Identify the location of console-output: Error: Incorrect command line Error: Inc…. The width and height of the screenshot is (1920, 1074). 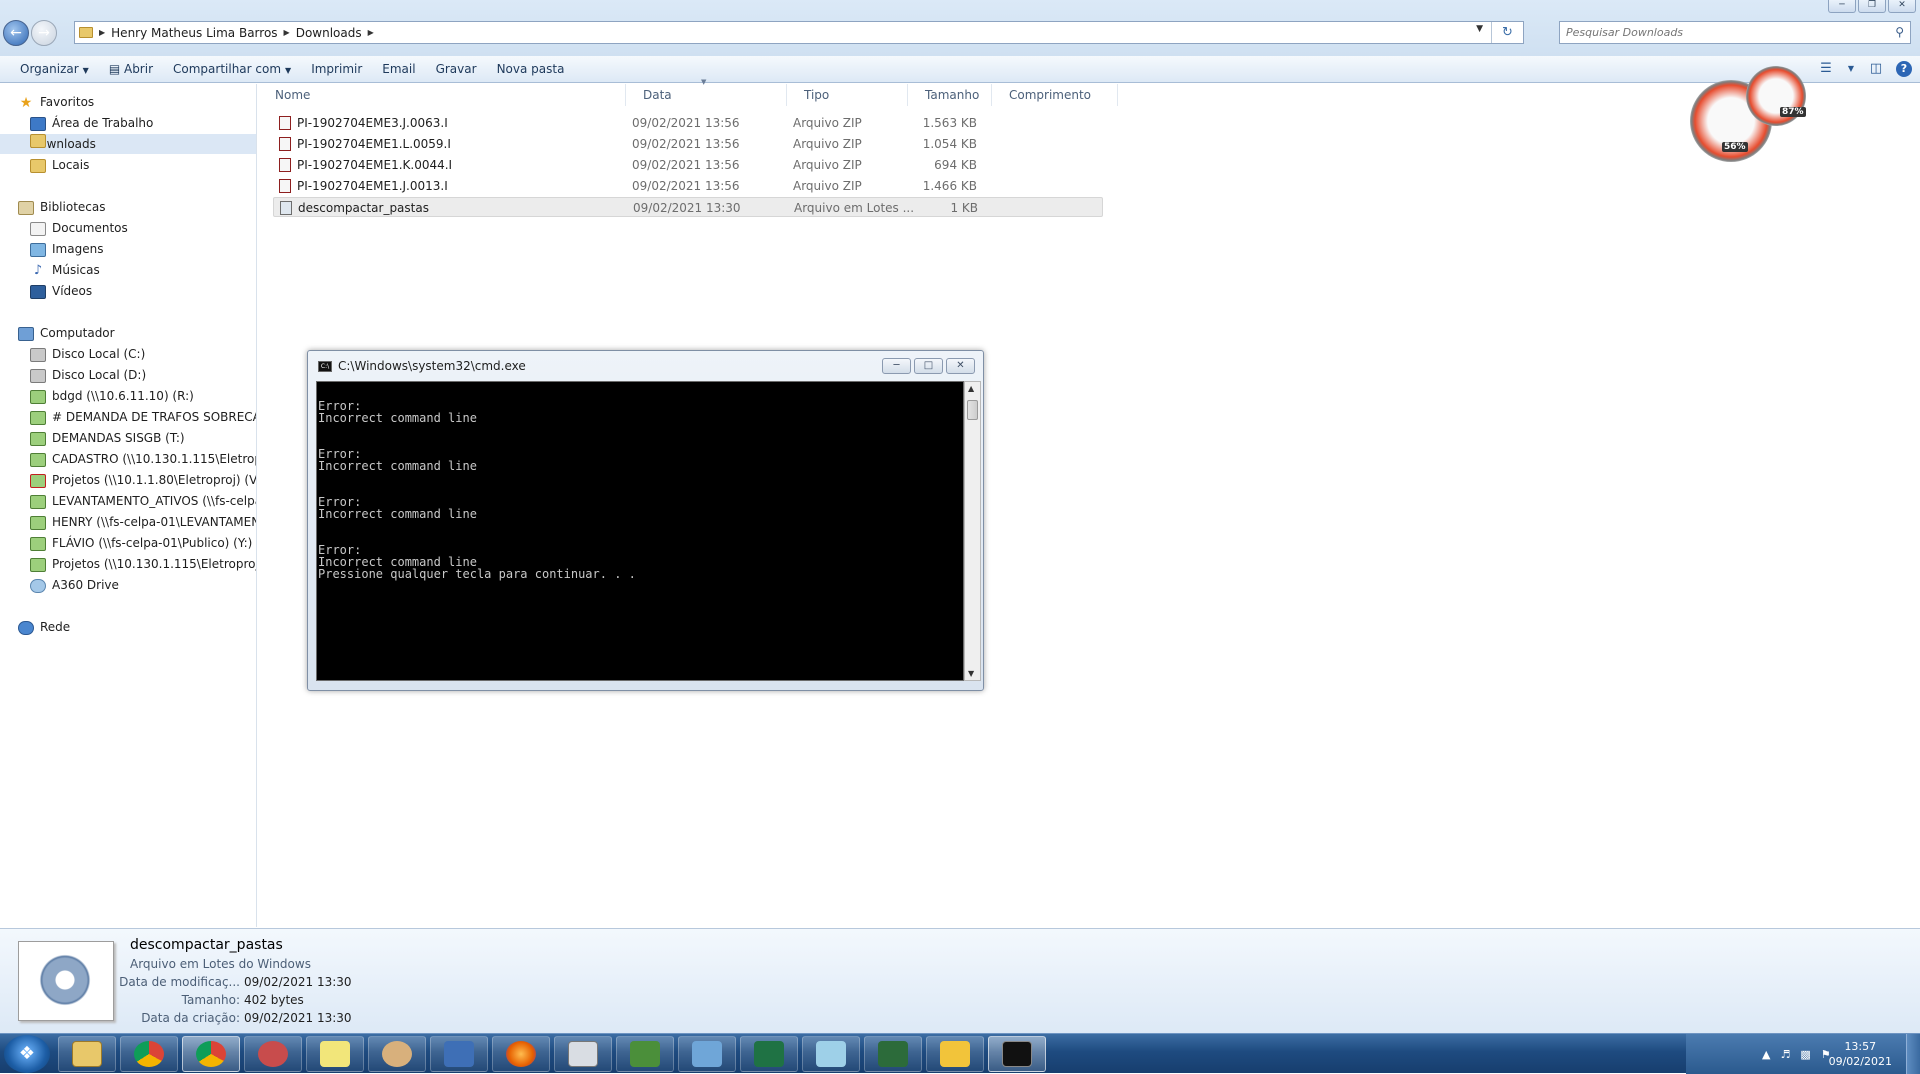
(640, 531).